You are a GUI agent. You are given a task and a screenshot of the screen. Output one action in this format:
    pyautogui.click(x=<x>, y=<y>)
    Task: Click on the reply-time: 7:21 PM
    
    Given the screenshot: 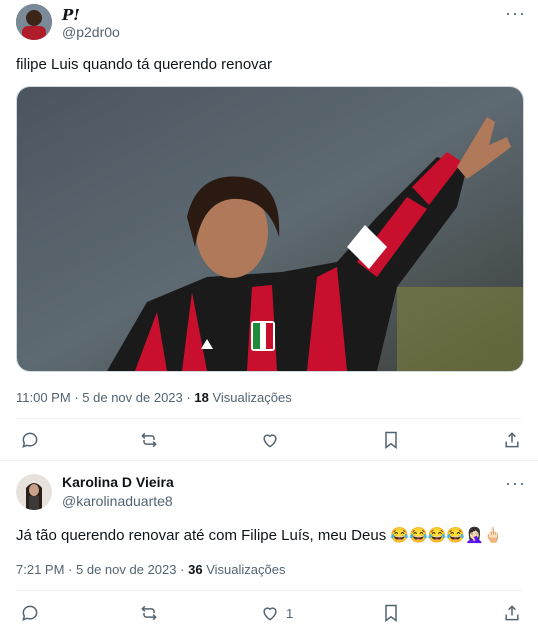 What is the action you would take?
    pyautogui.click(x=40, y=569)
    